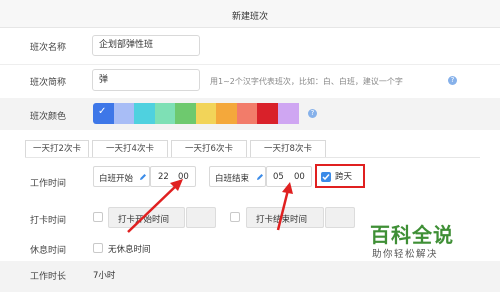 Image resolution: width=500 pixels, height=292 pixels. Describe the element at coordinates (405, 254) in the screenshot. I see `watermark-tagline: 助你轻松解决` at that location.